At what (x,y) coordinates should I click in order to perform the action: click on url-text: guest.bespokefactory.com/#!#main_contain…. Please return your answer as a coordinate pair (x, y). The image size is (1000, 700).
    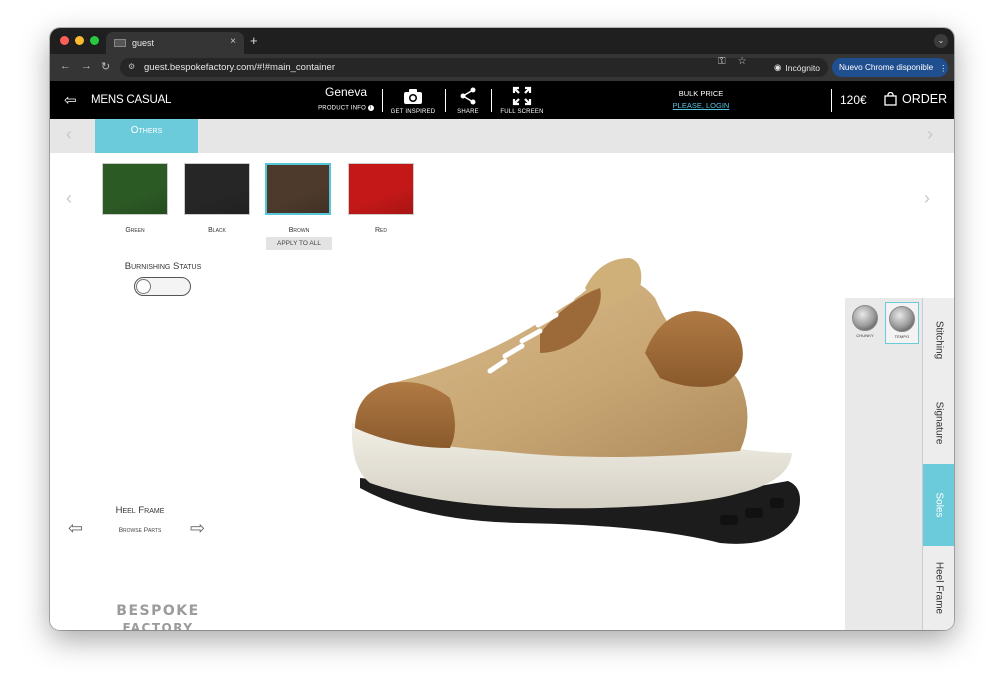
    Looking at the image, I should click on (239, 67).